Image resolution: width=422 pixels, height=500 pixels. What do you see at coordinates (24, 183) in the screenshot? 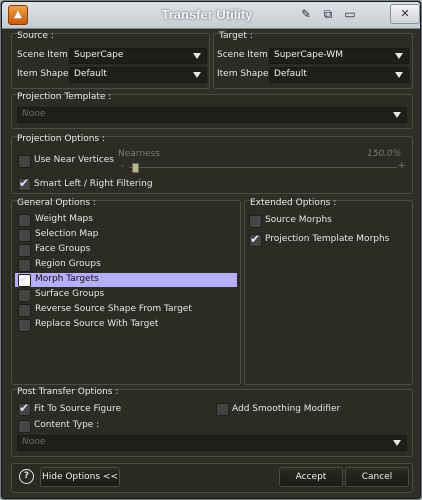
I see `smart-filtering-checkbox` at bounding box center [24, 183].